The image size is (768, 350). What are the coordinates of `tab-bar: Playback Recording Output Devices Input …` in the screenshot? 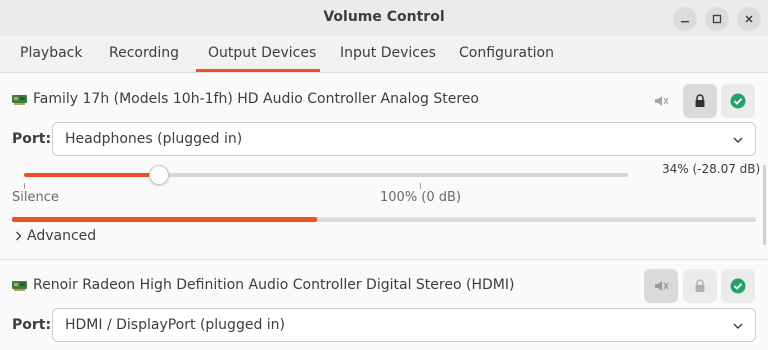 It's located at (384, 54).